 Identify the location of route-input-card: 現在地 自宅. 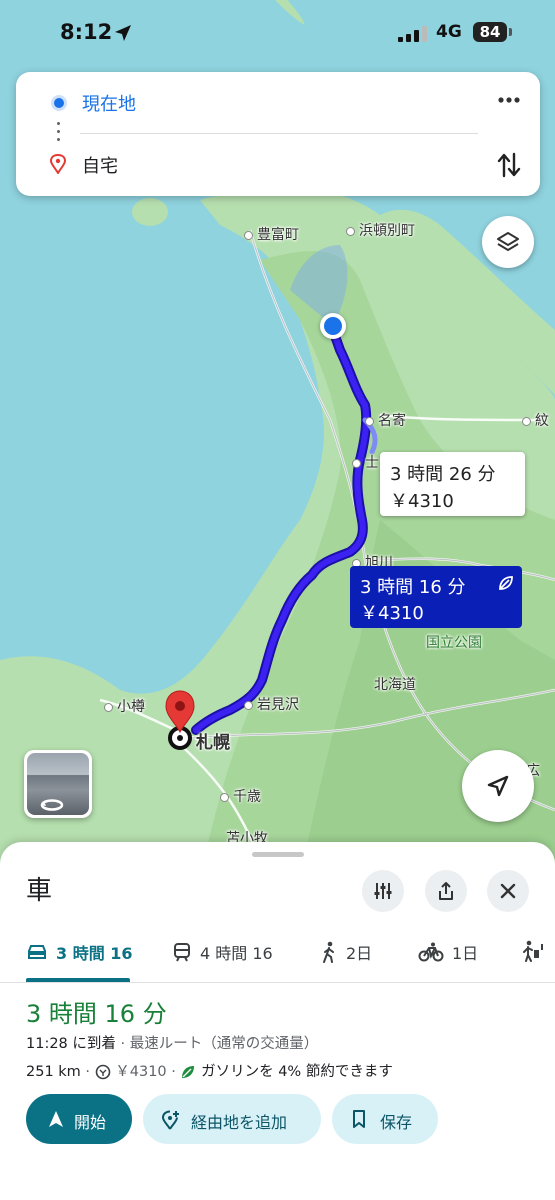
(278, 134).